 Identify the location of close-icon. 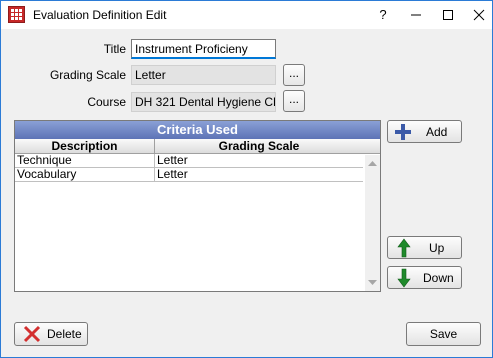
(479, 15).